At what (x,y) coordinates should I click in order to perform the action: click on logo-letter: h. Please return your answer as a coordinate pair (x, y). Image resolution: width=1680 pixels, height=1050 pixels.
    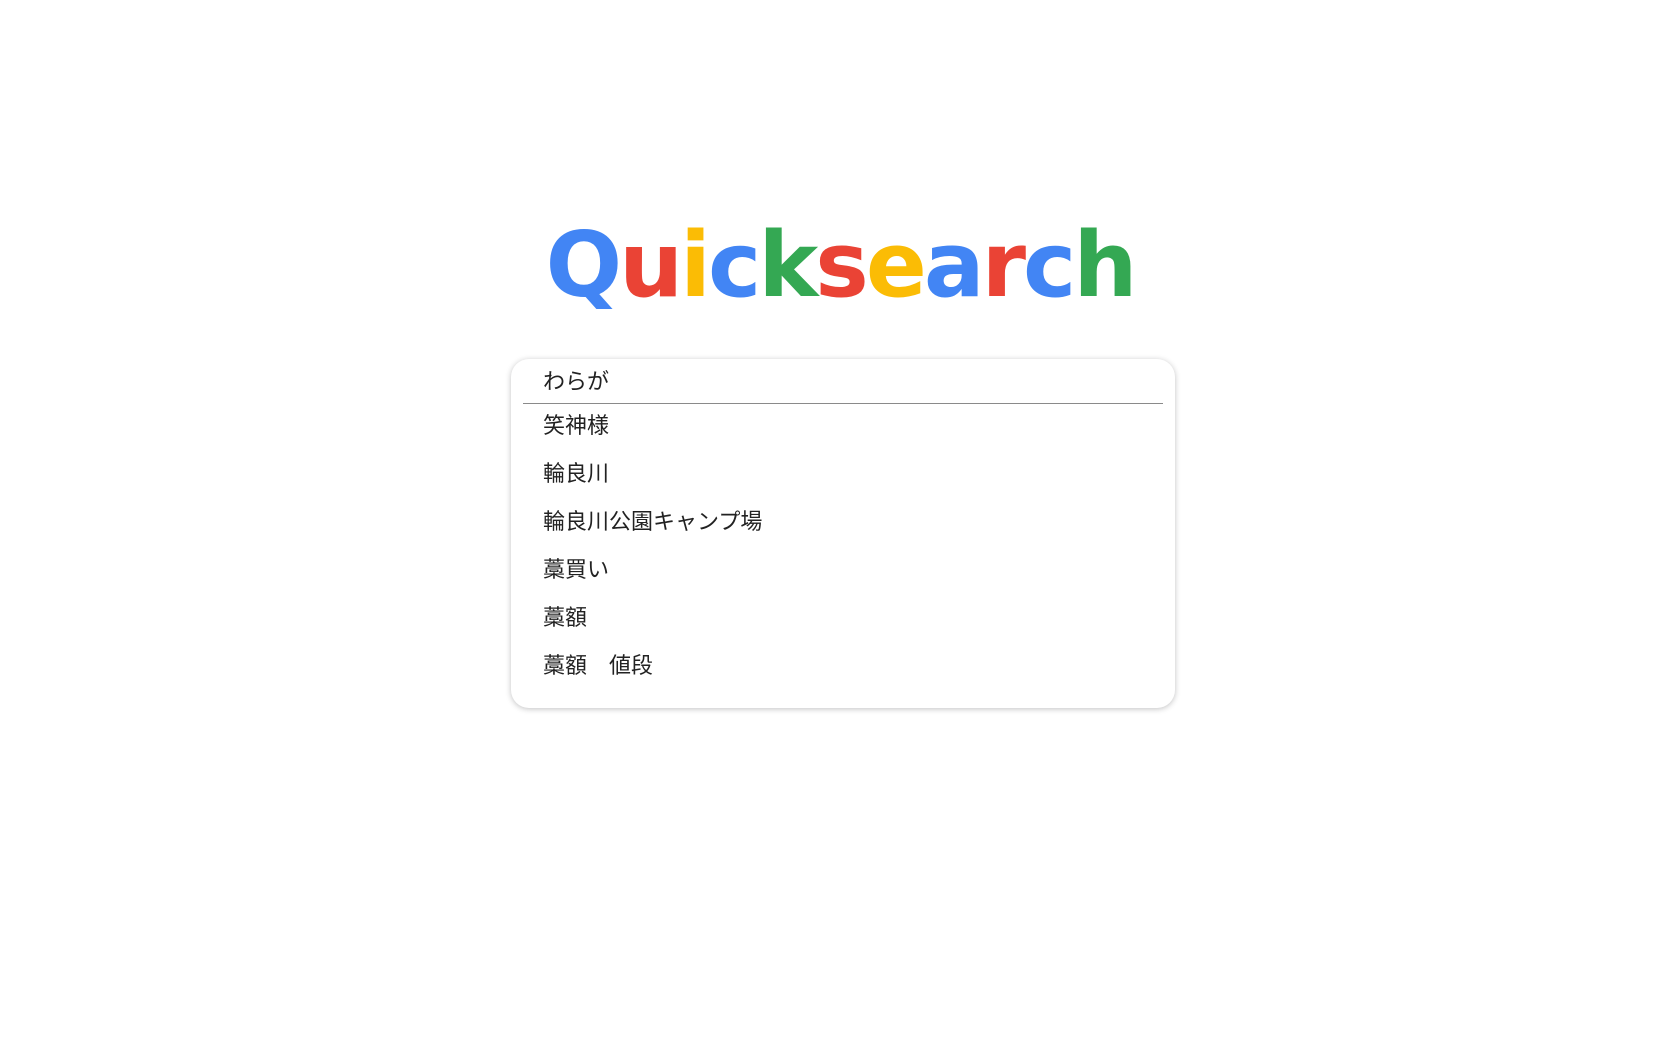
    Looking at the image, I should click on (1105, 265).